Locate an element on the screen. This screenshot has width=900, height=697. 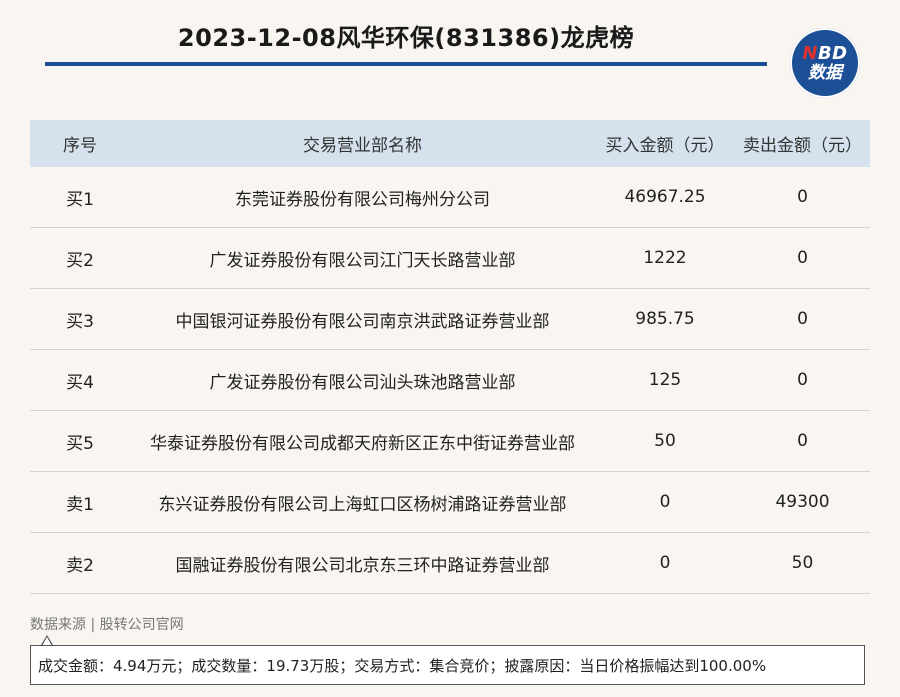
row-branch-name: 东莞证券股份有限公司梅州分公司 is located at coordinates (362, 199).